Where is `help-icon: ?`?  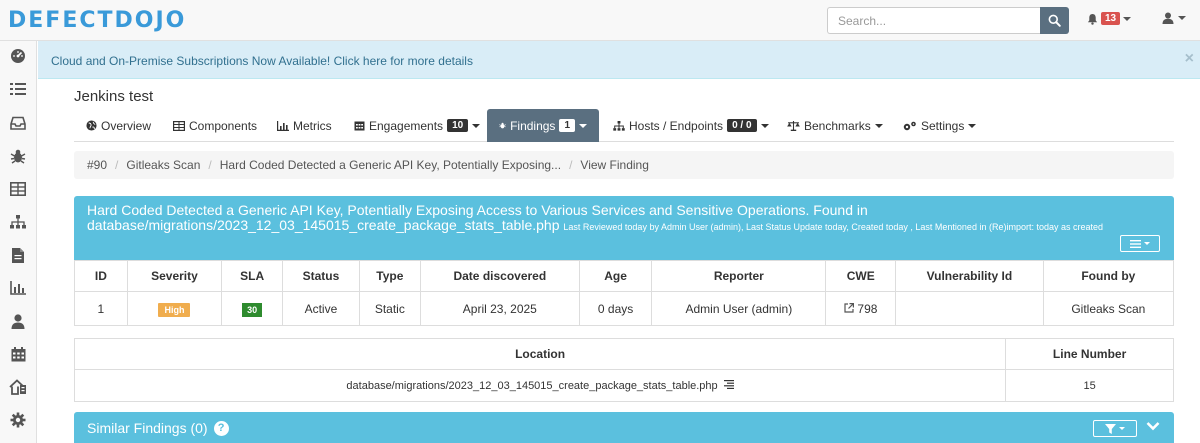 help-icon: ? is located at coordinates (221, 428).